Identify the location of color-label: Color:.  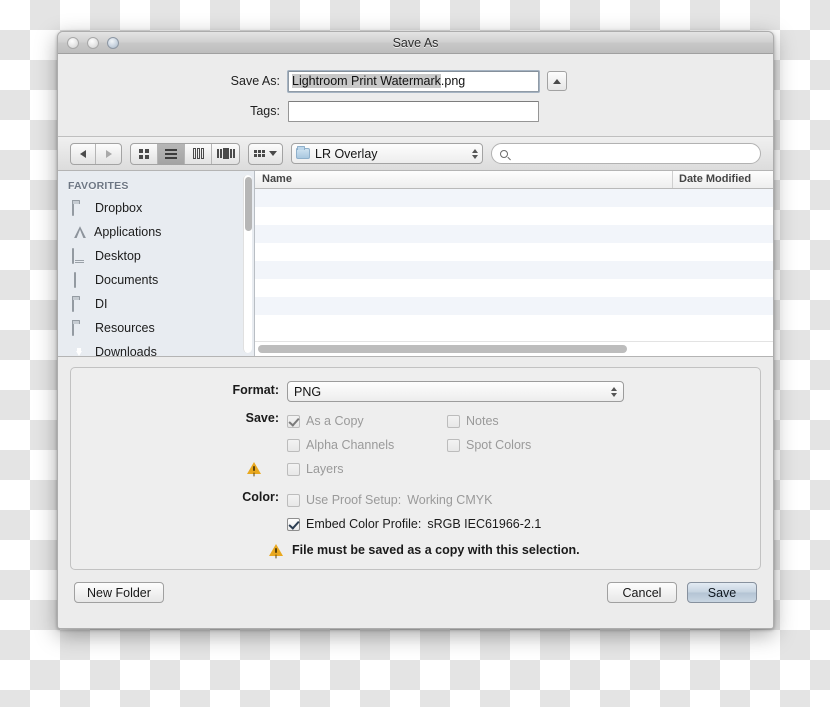
(260, 497).